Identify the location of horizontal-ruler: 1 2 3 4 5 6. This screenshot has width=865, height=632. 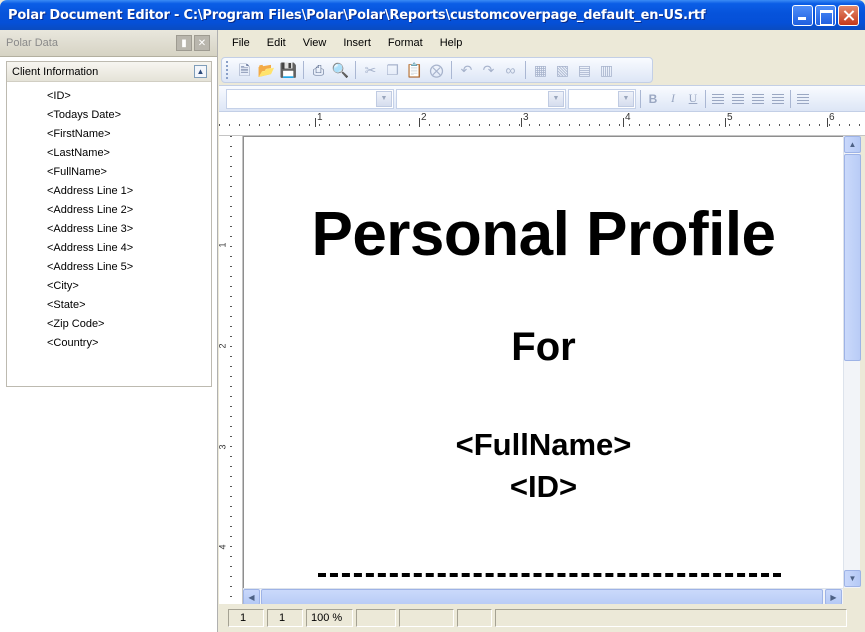
(542, 124).